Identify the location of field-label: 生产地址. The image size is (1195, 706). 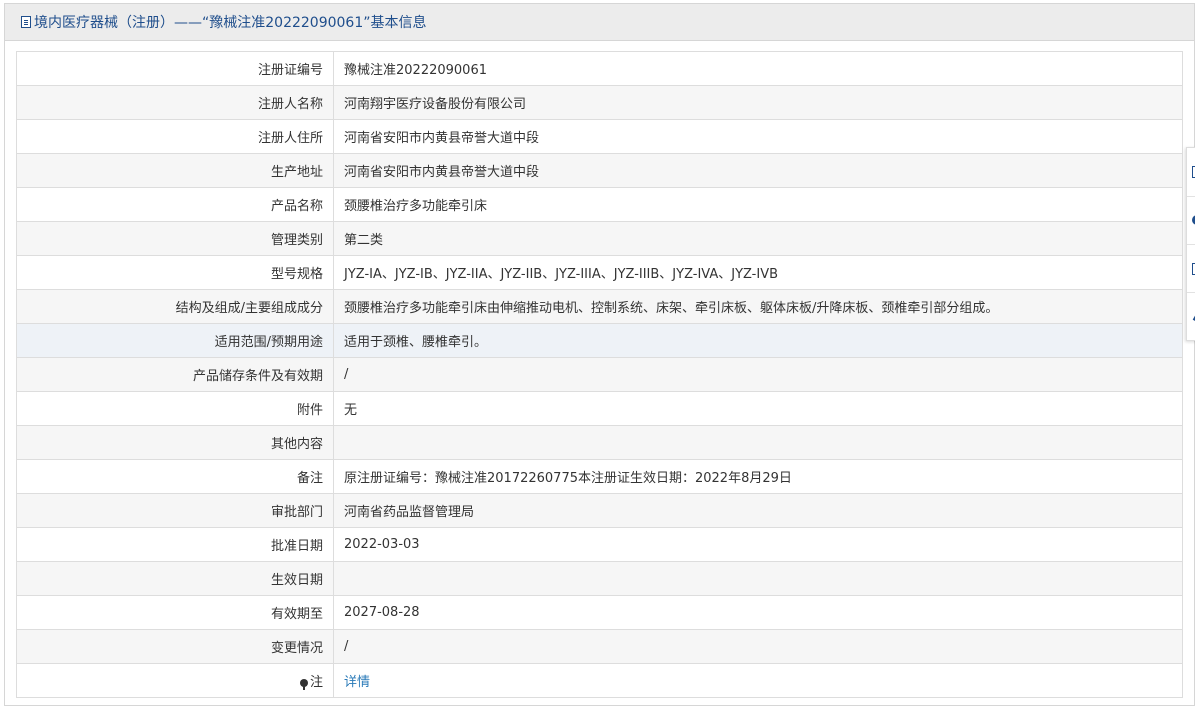
(175, 170).